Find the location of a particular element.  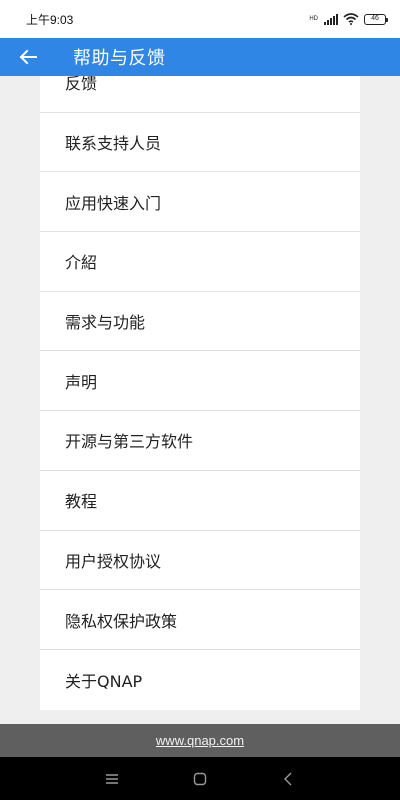

home-icon is located at coordinates (200, 778).